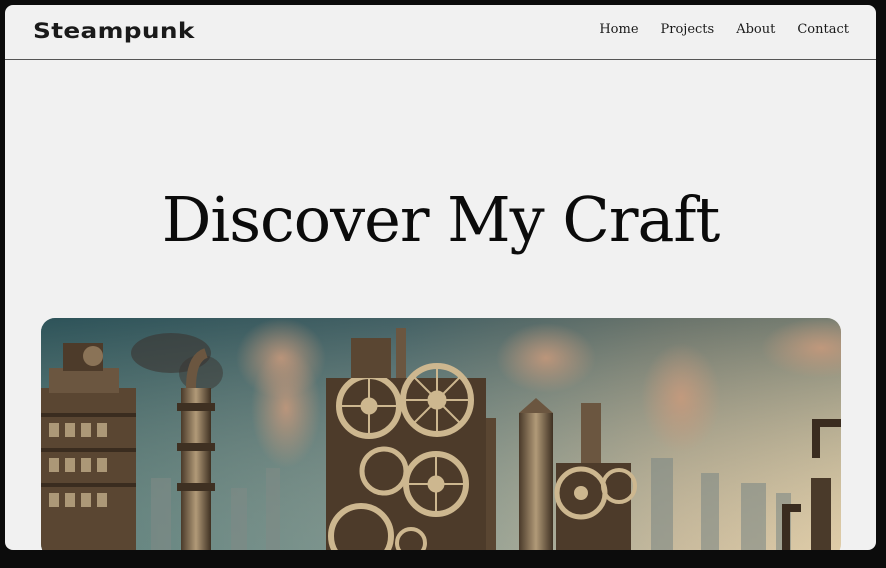 This screenshot has height=568, width=886. What do you see at coordinates (440, 32) in the screenshot?
I see `top-nav: Steampunk Home Projects About Contact` at bounding box center [440, 32].